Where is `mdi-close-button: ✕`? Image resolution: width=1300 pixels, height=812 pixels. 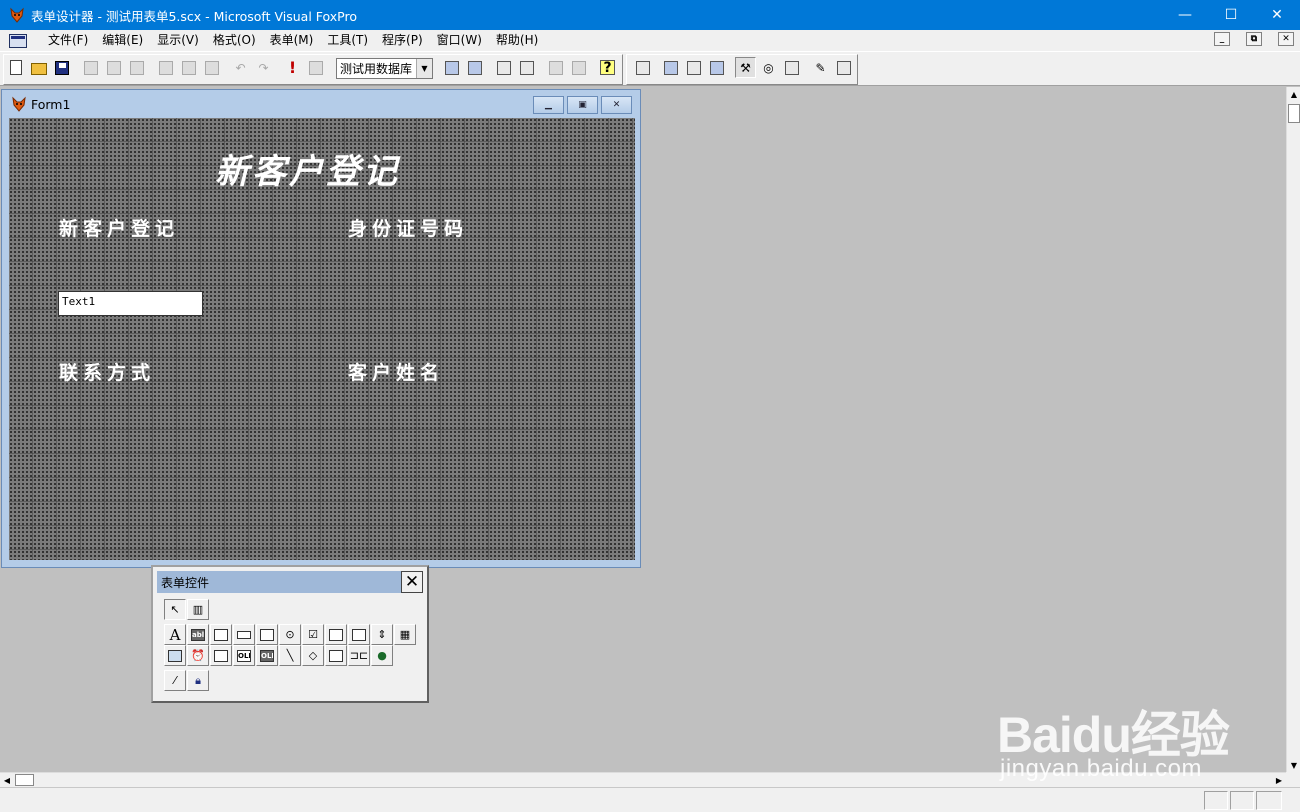 mdi-close-button: ✕ is located at coordinates (1286, 39).